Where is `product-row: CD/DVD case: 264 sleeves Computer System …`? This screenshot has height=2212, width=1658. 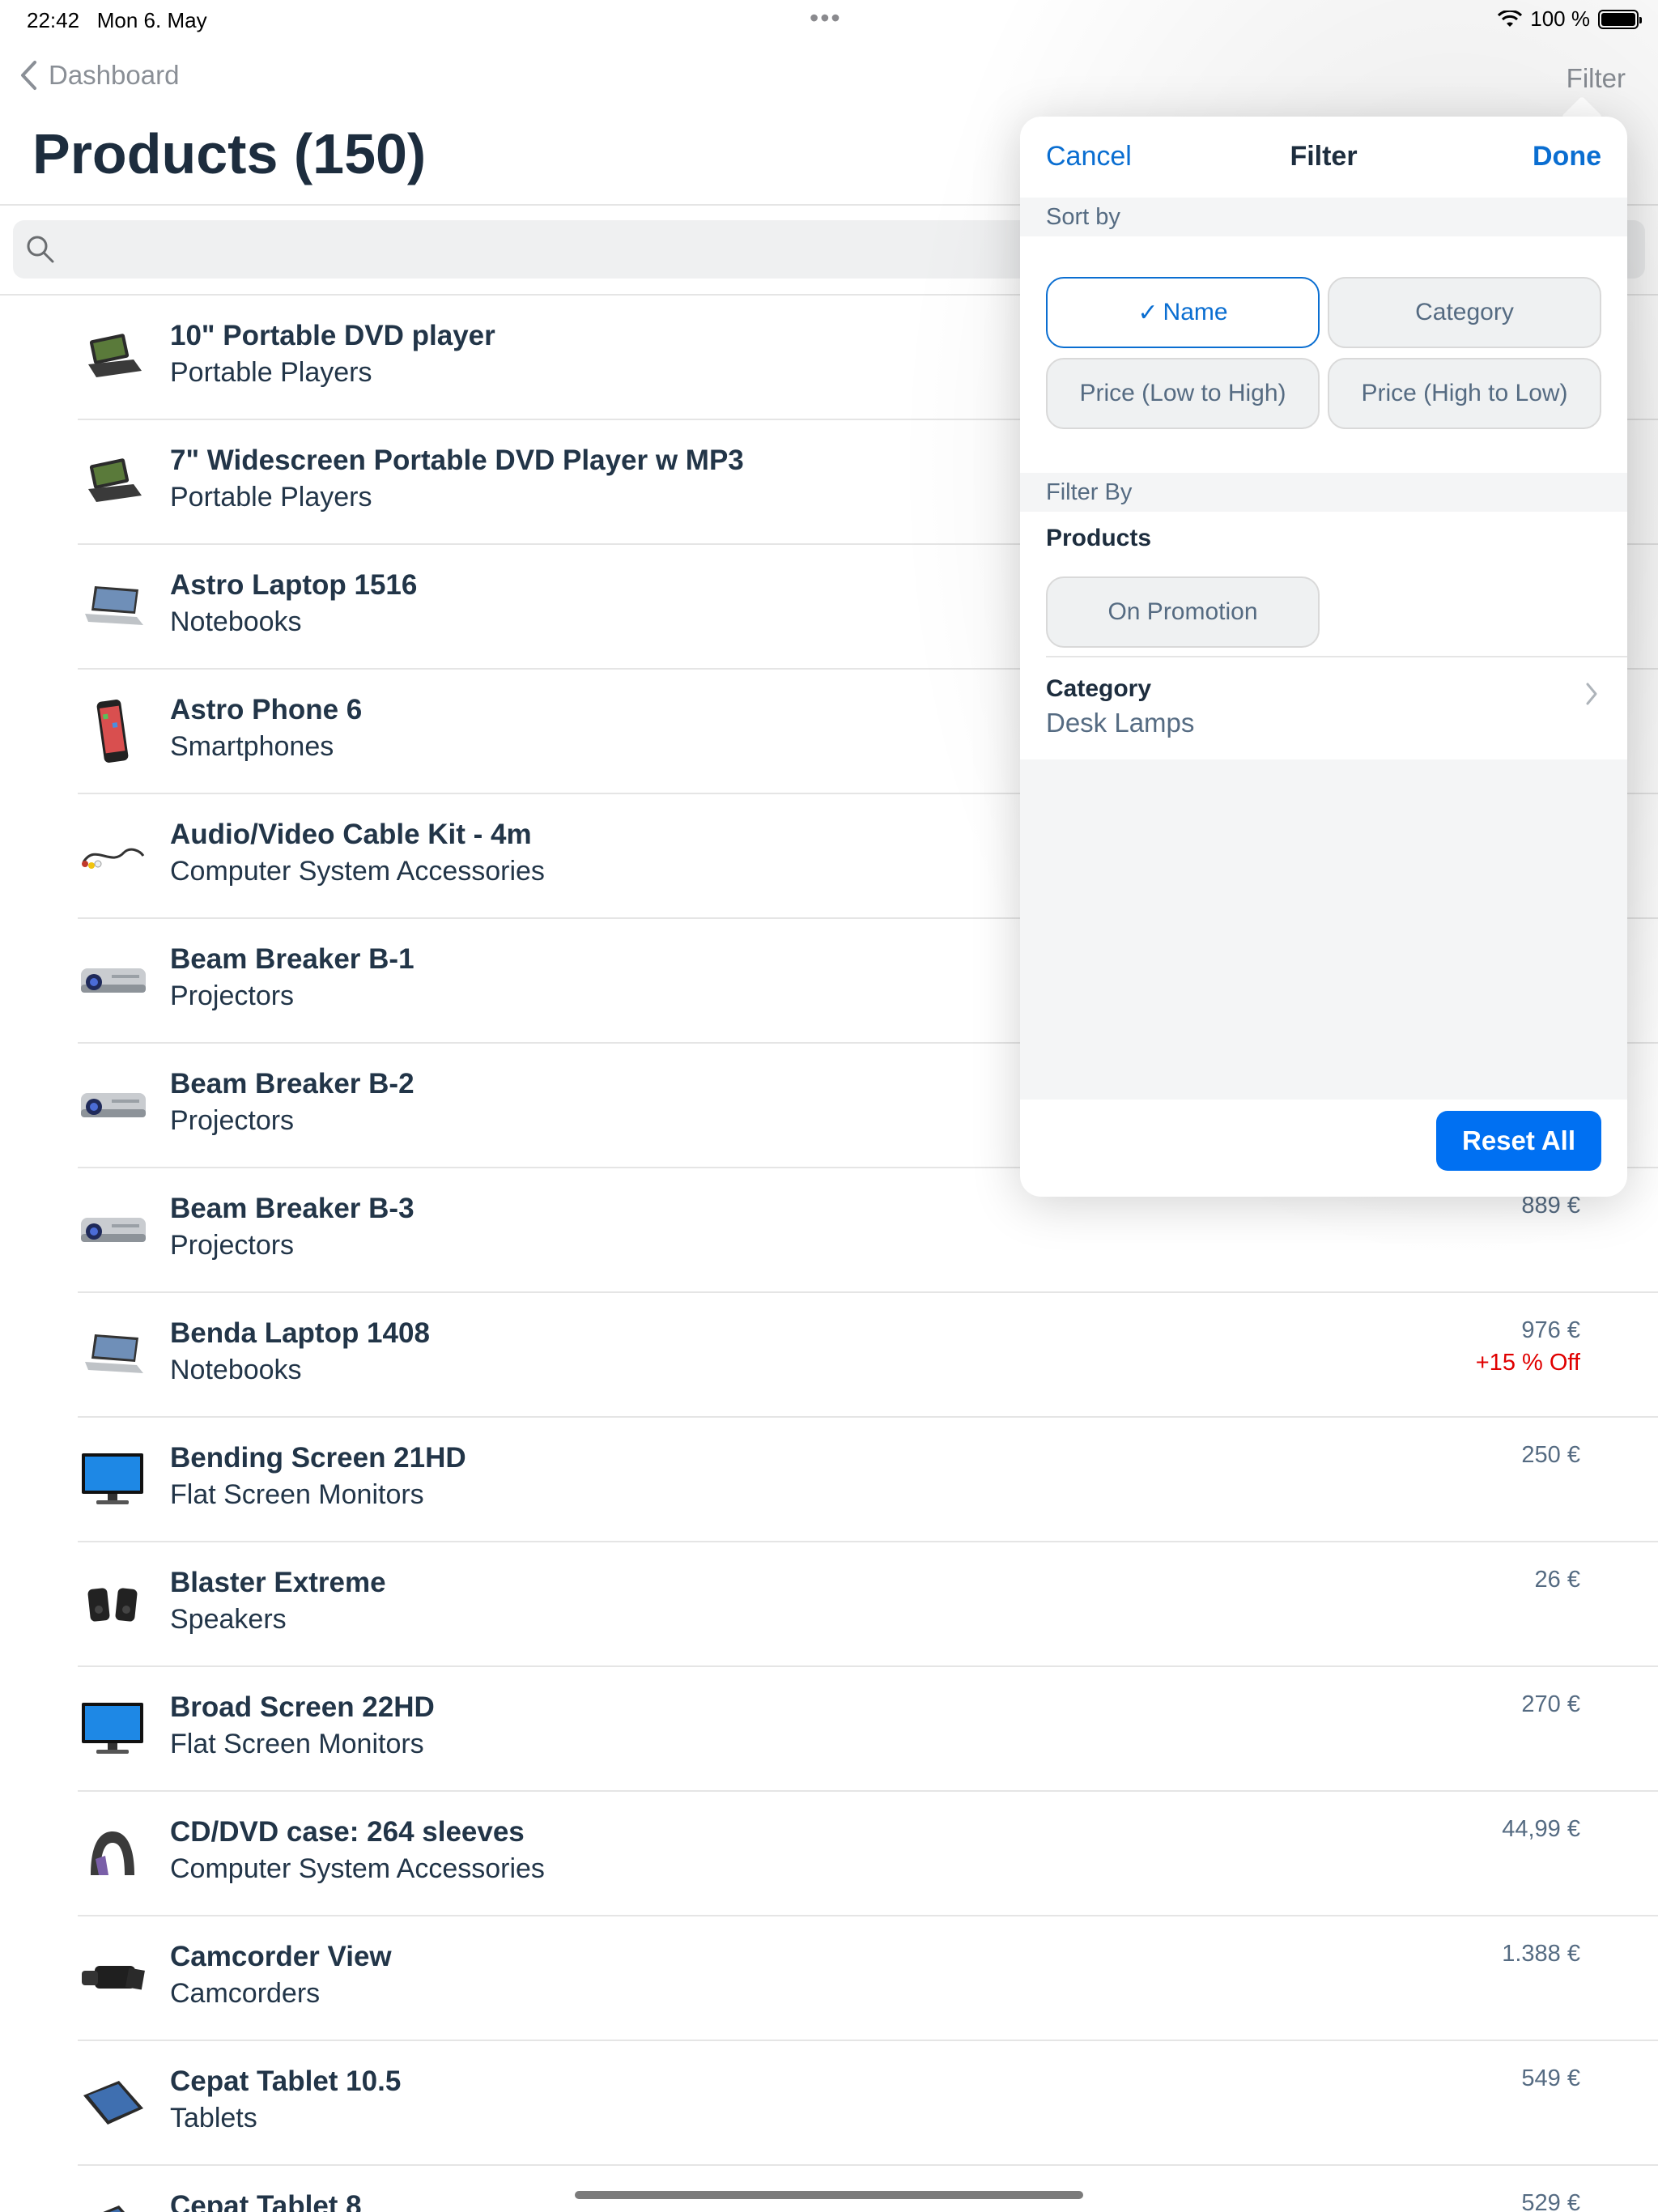
product-row: CD/DVD case: 264 sleeves Computer System … is located at coordinates (829, 1854).